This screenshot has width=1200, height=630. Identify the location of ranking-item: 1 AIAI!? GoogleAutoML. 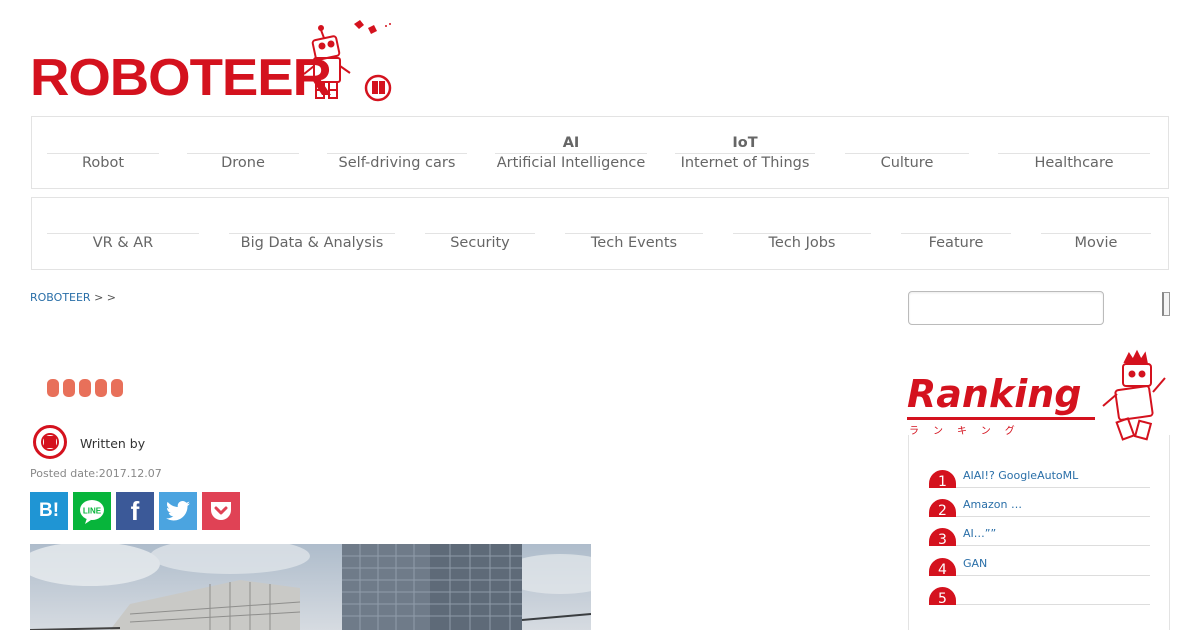
(1039, 477).